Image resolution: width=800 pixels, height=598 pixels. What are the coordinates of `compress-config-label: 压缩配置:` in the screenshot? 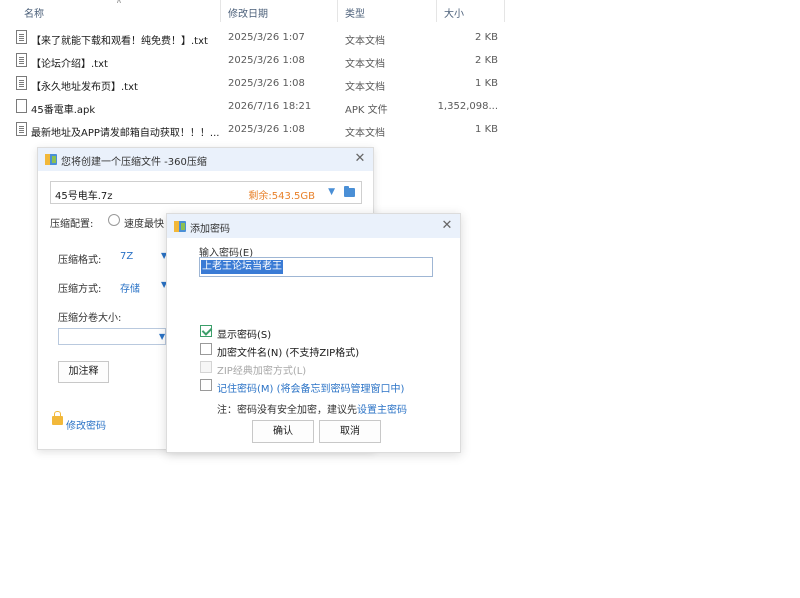 It's located at (72, 224).